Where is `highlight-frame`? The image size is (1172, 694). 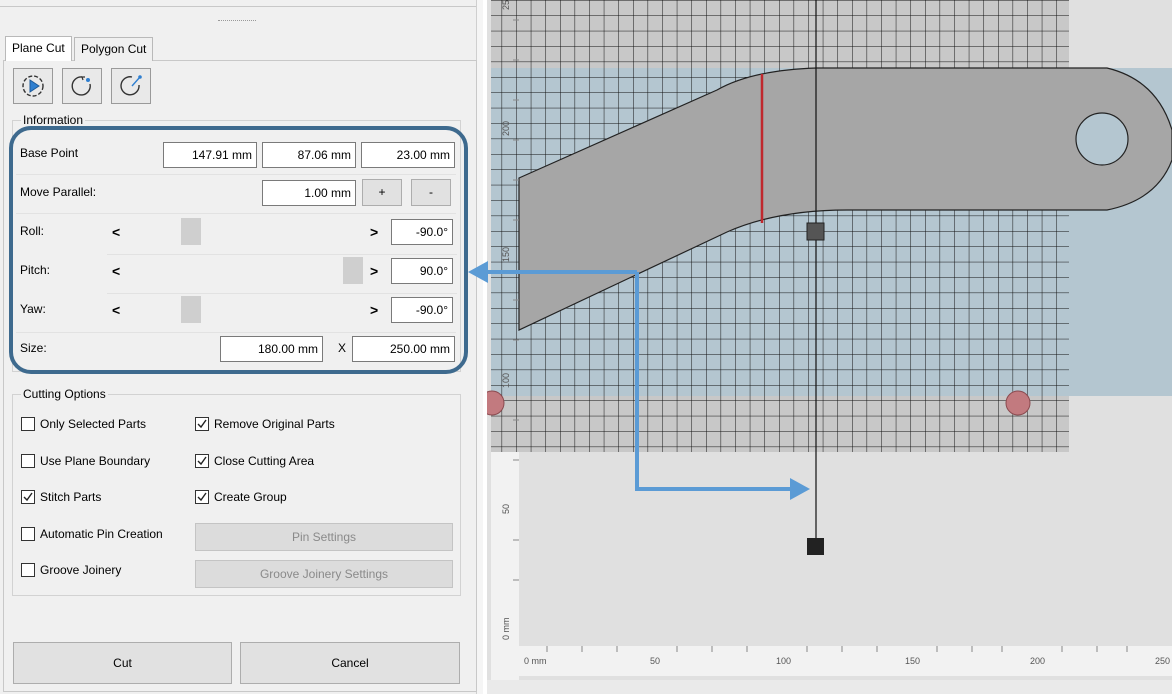
highlight-frame is located at coordinates (238, 250).